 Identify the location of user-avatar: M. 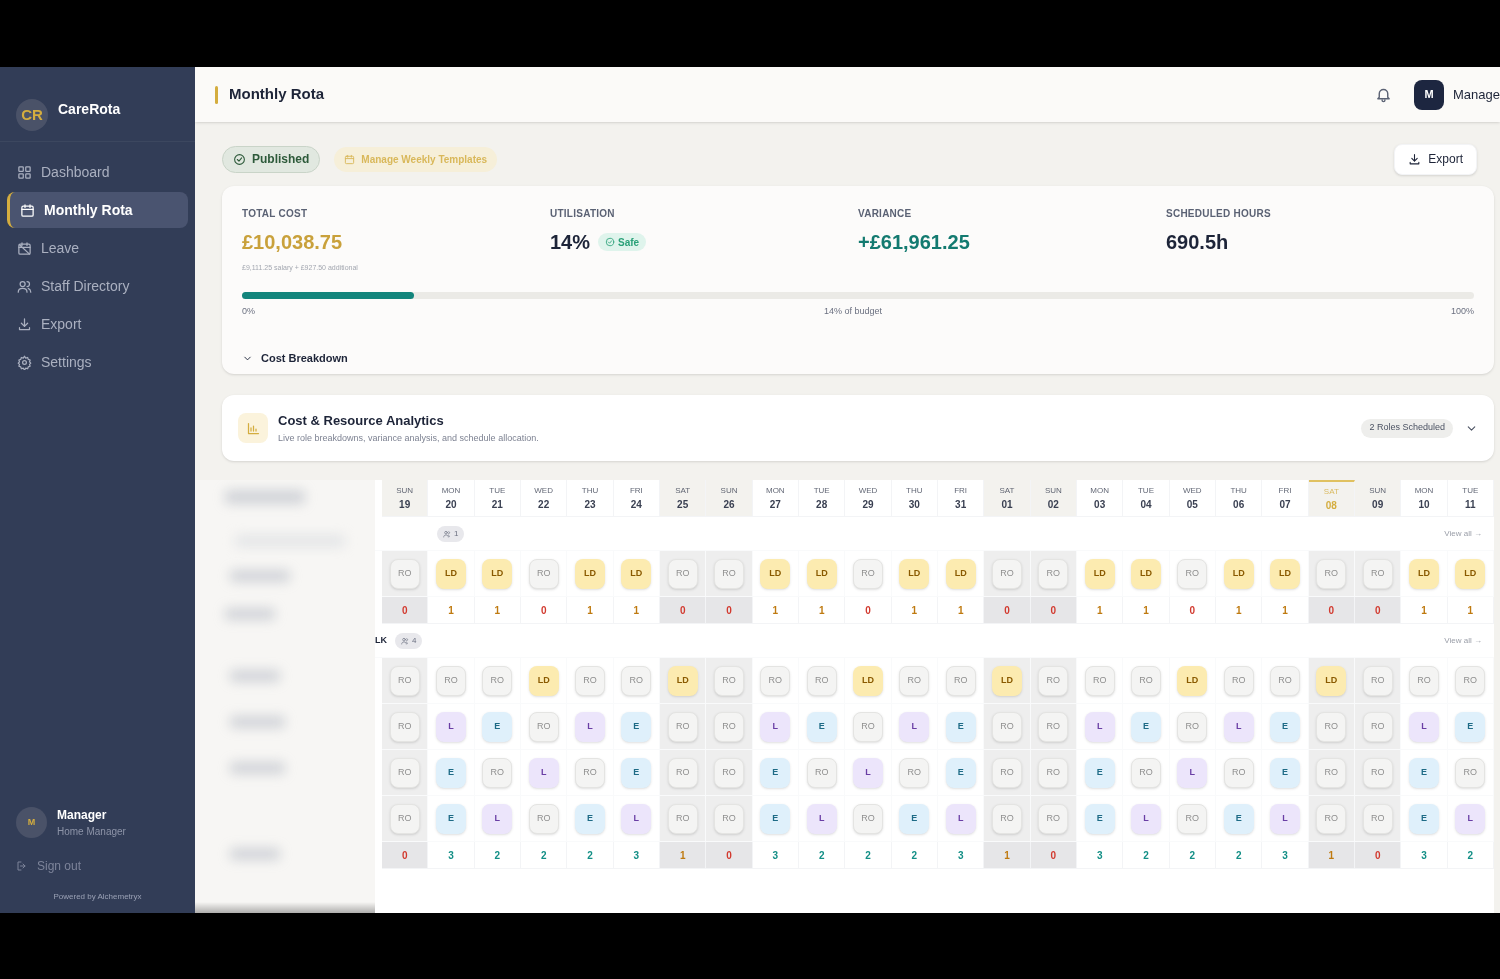
(1429, 94).